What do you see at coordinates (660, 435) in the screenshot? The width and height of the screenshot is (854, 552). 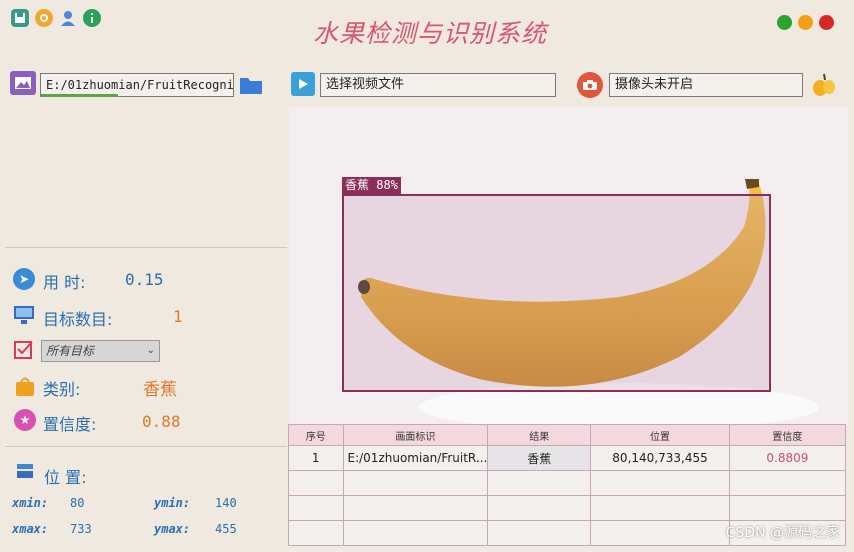 I see `col-header-position: 位置` at bounding box center [660, 435].